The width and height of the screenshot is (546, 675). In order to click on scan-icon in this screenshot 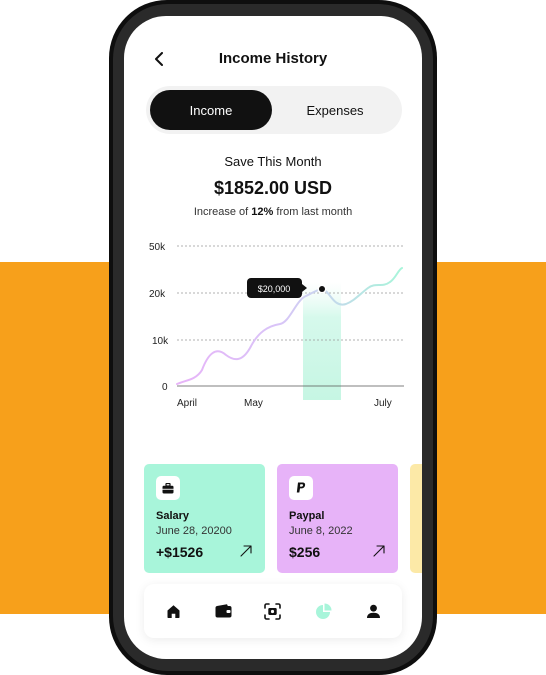, I will do `click(272, 611)`.